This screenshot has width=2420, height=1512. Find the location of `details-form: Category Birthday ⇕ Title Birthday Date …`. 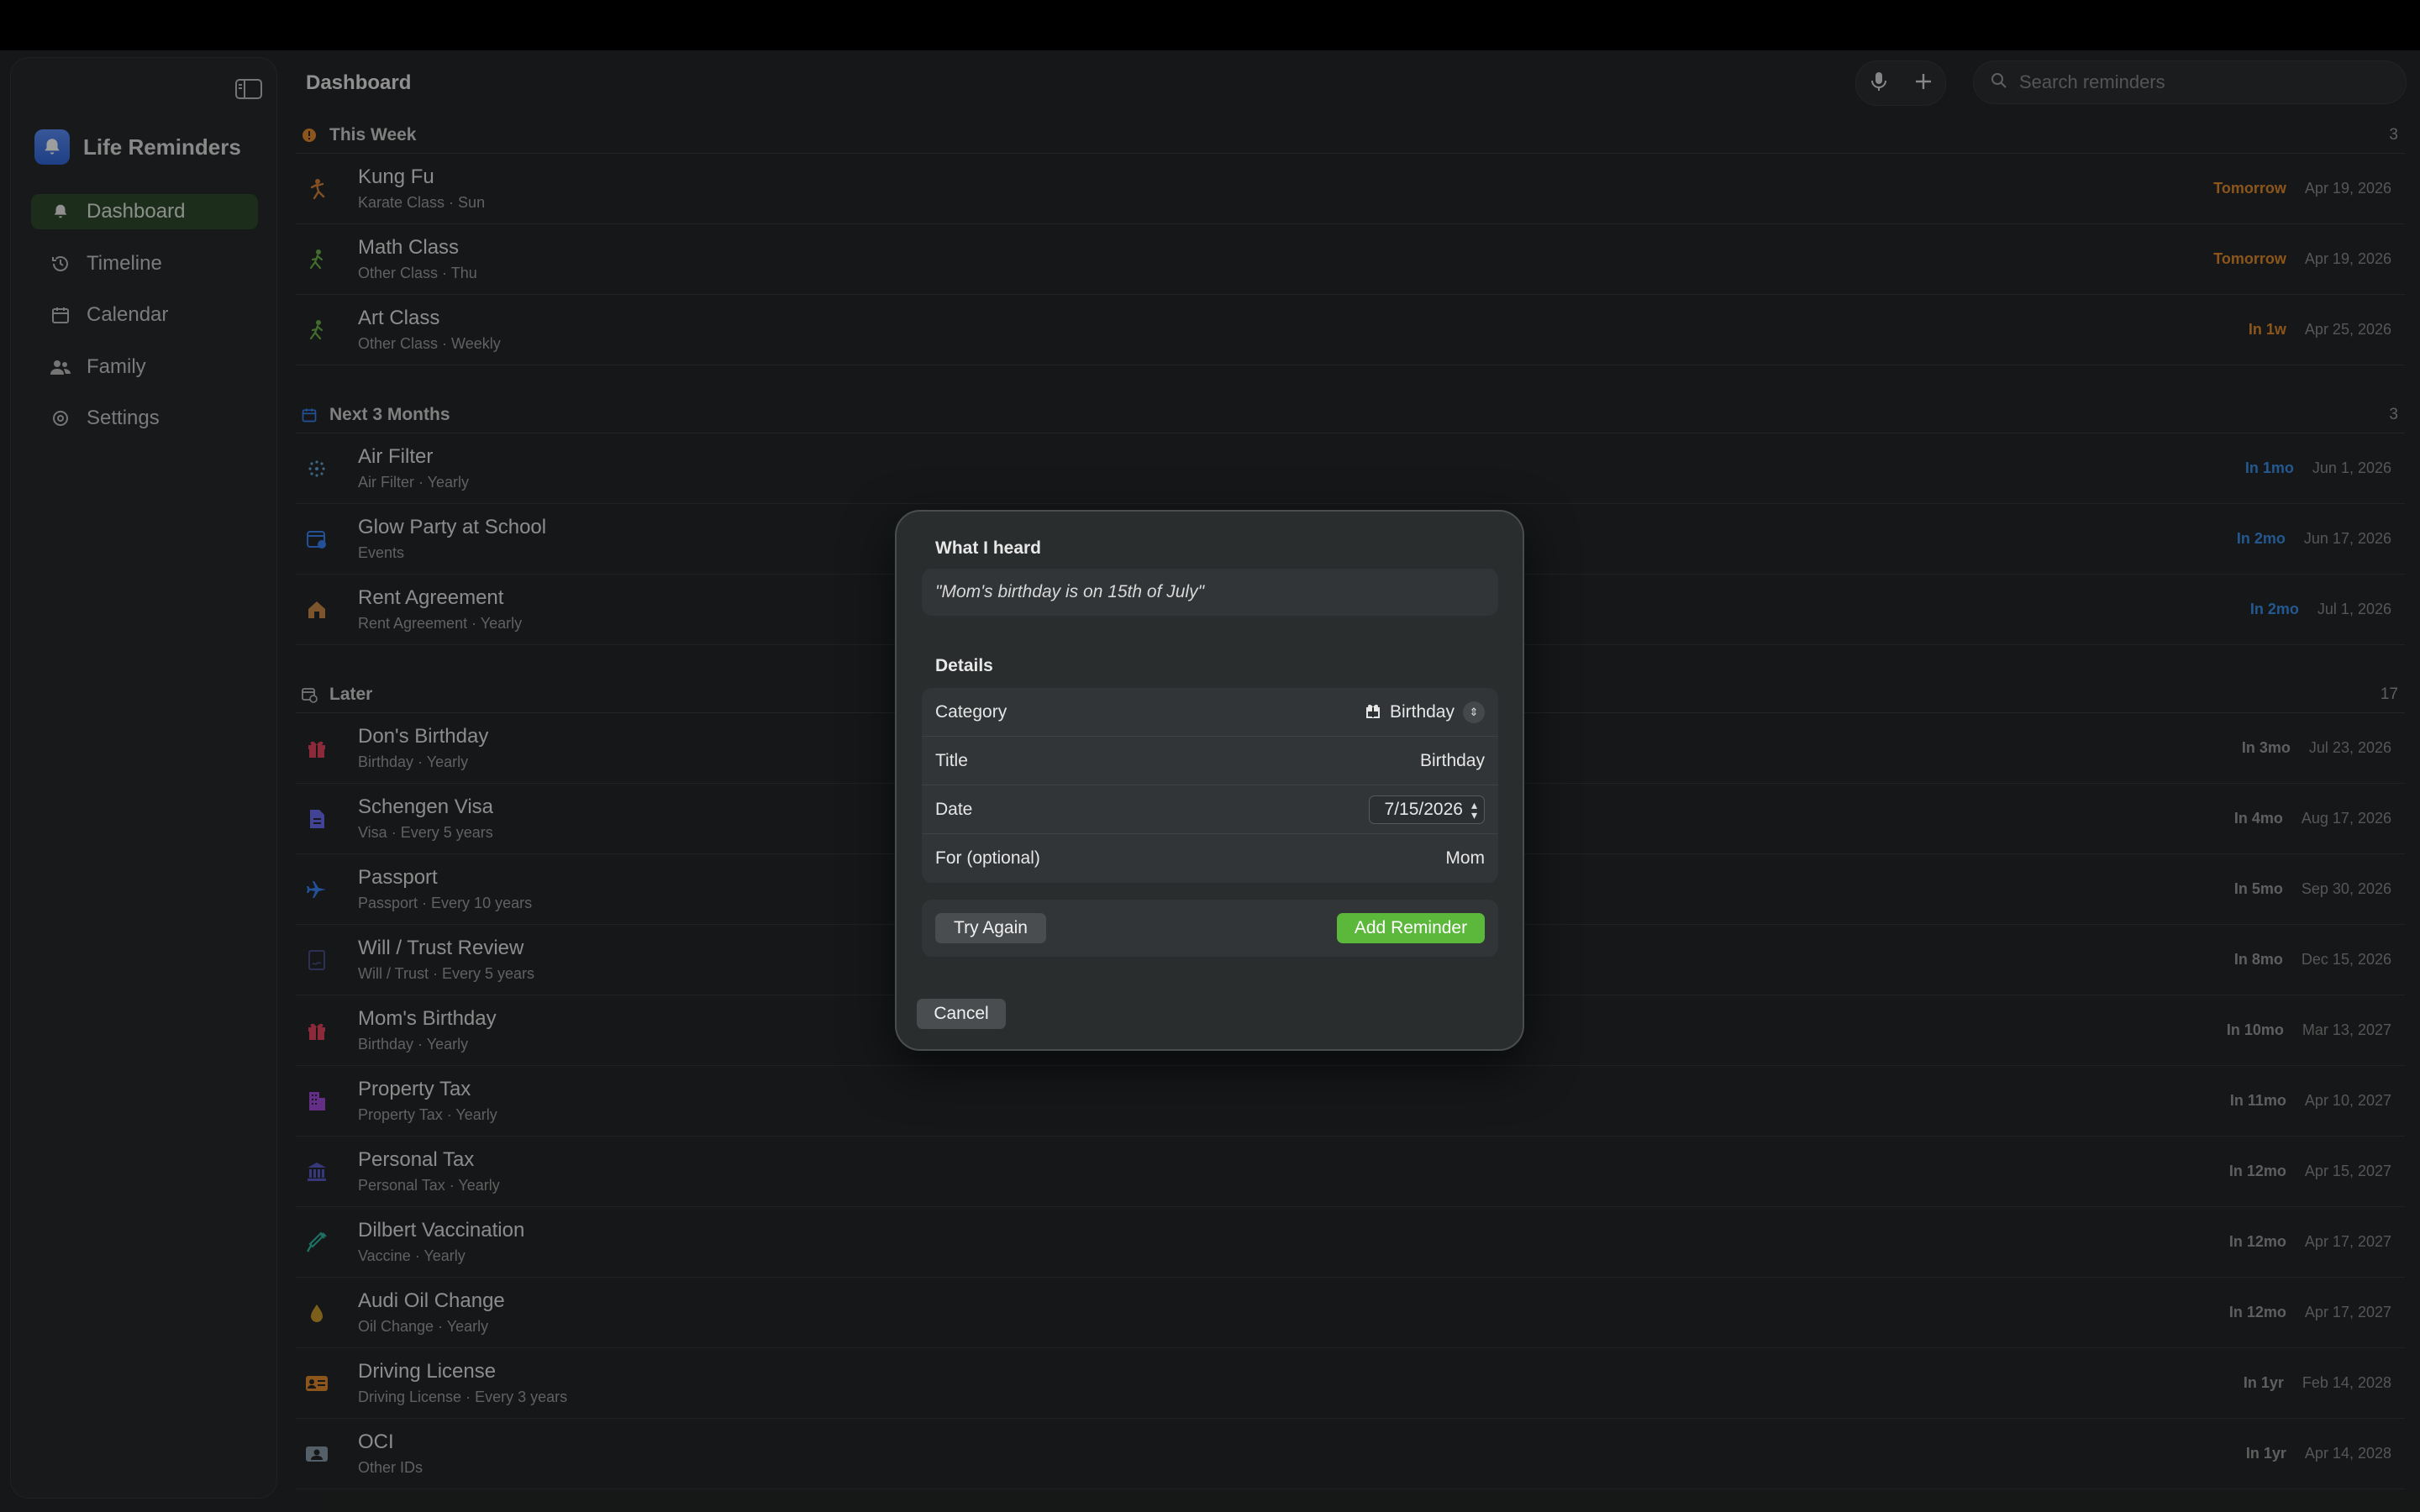

details-form: Category Birthday ⇕ Title Birthday Date … is located at coordinates (1210, 785).